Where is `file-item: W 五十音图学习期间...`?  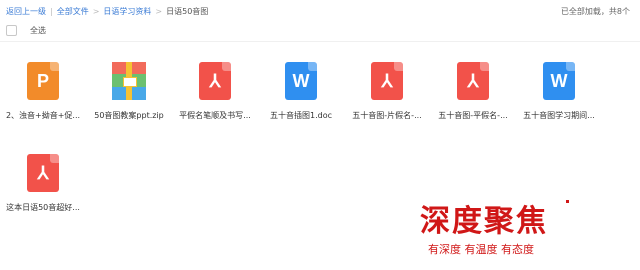 file-item: W 五十音图学习期间... is located at coordinates (559, 91).